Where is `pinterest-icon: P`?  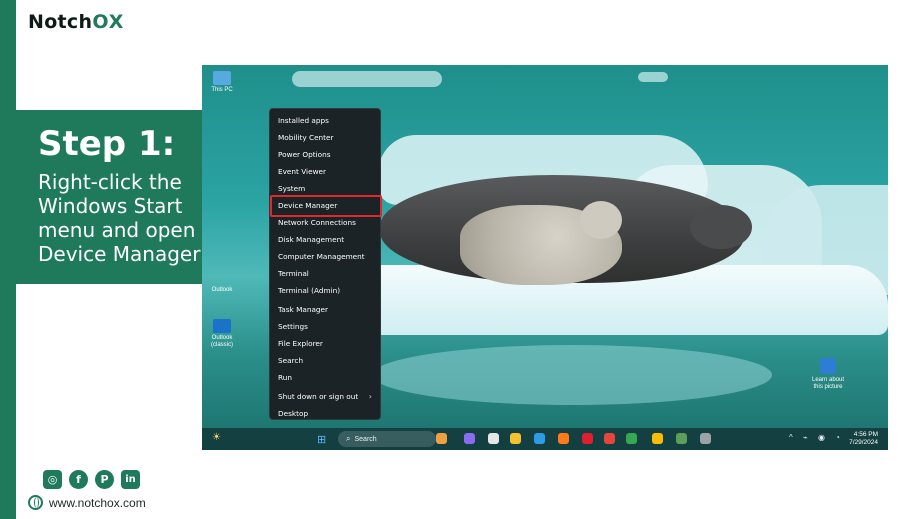
pinterest-icon: P is located at coordinates (104, 479).